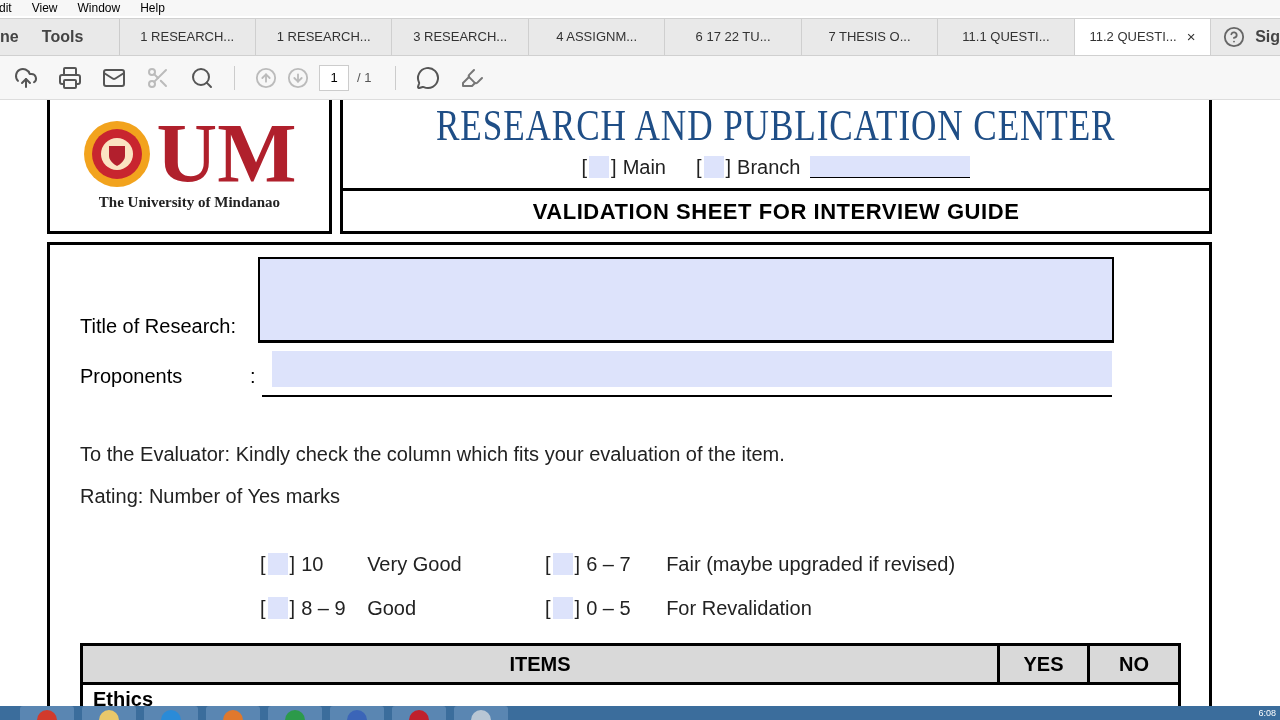  I want to click on next-page-icon, so click(298, 77).